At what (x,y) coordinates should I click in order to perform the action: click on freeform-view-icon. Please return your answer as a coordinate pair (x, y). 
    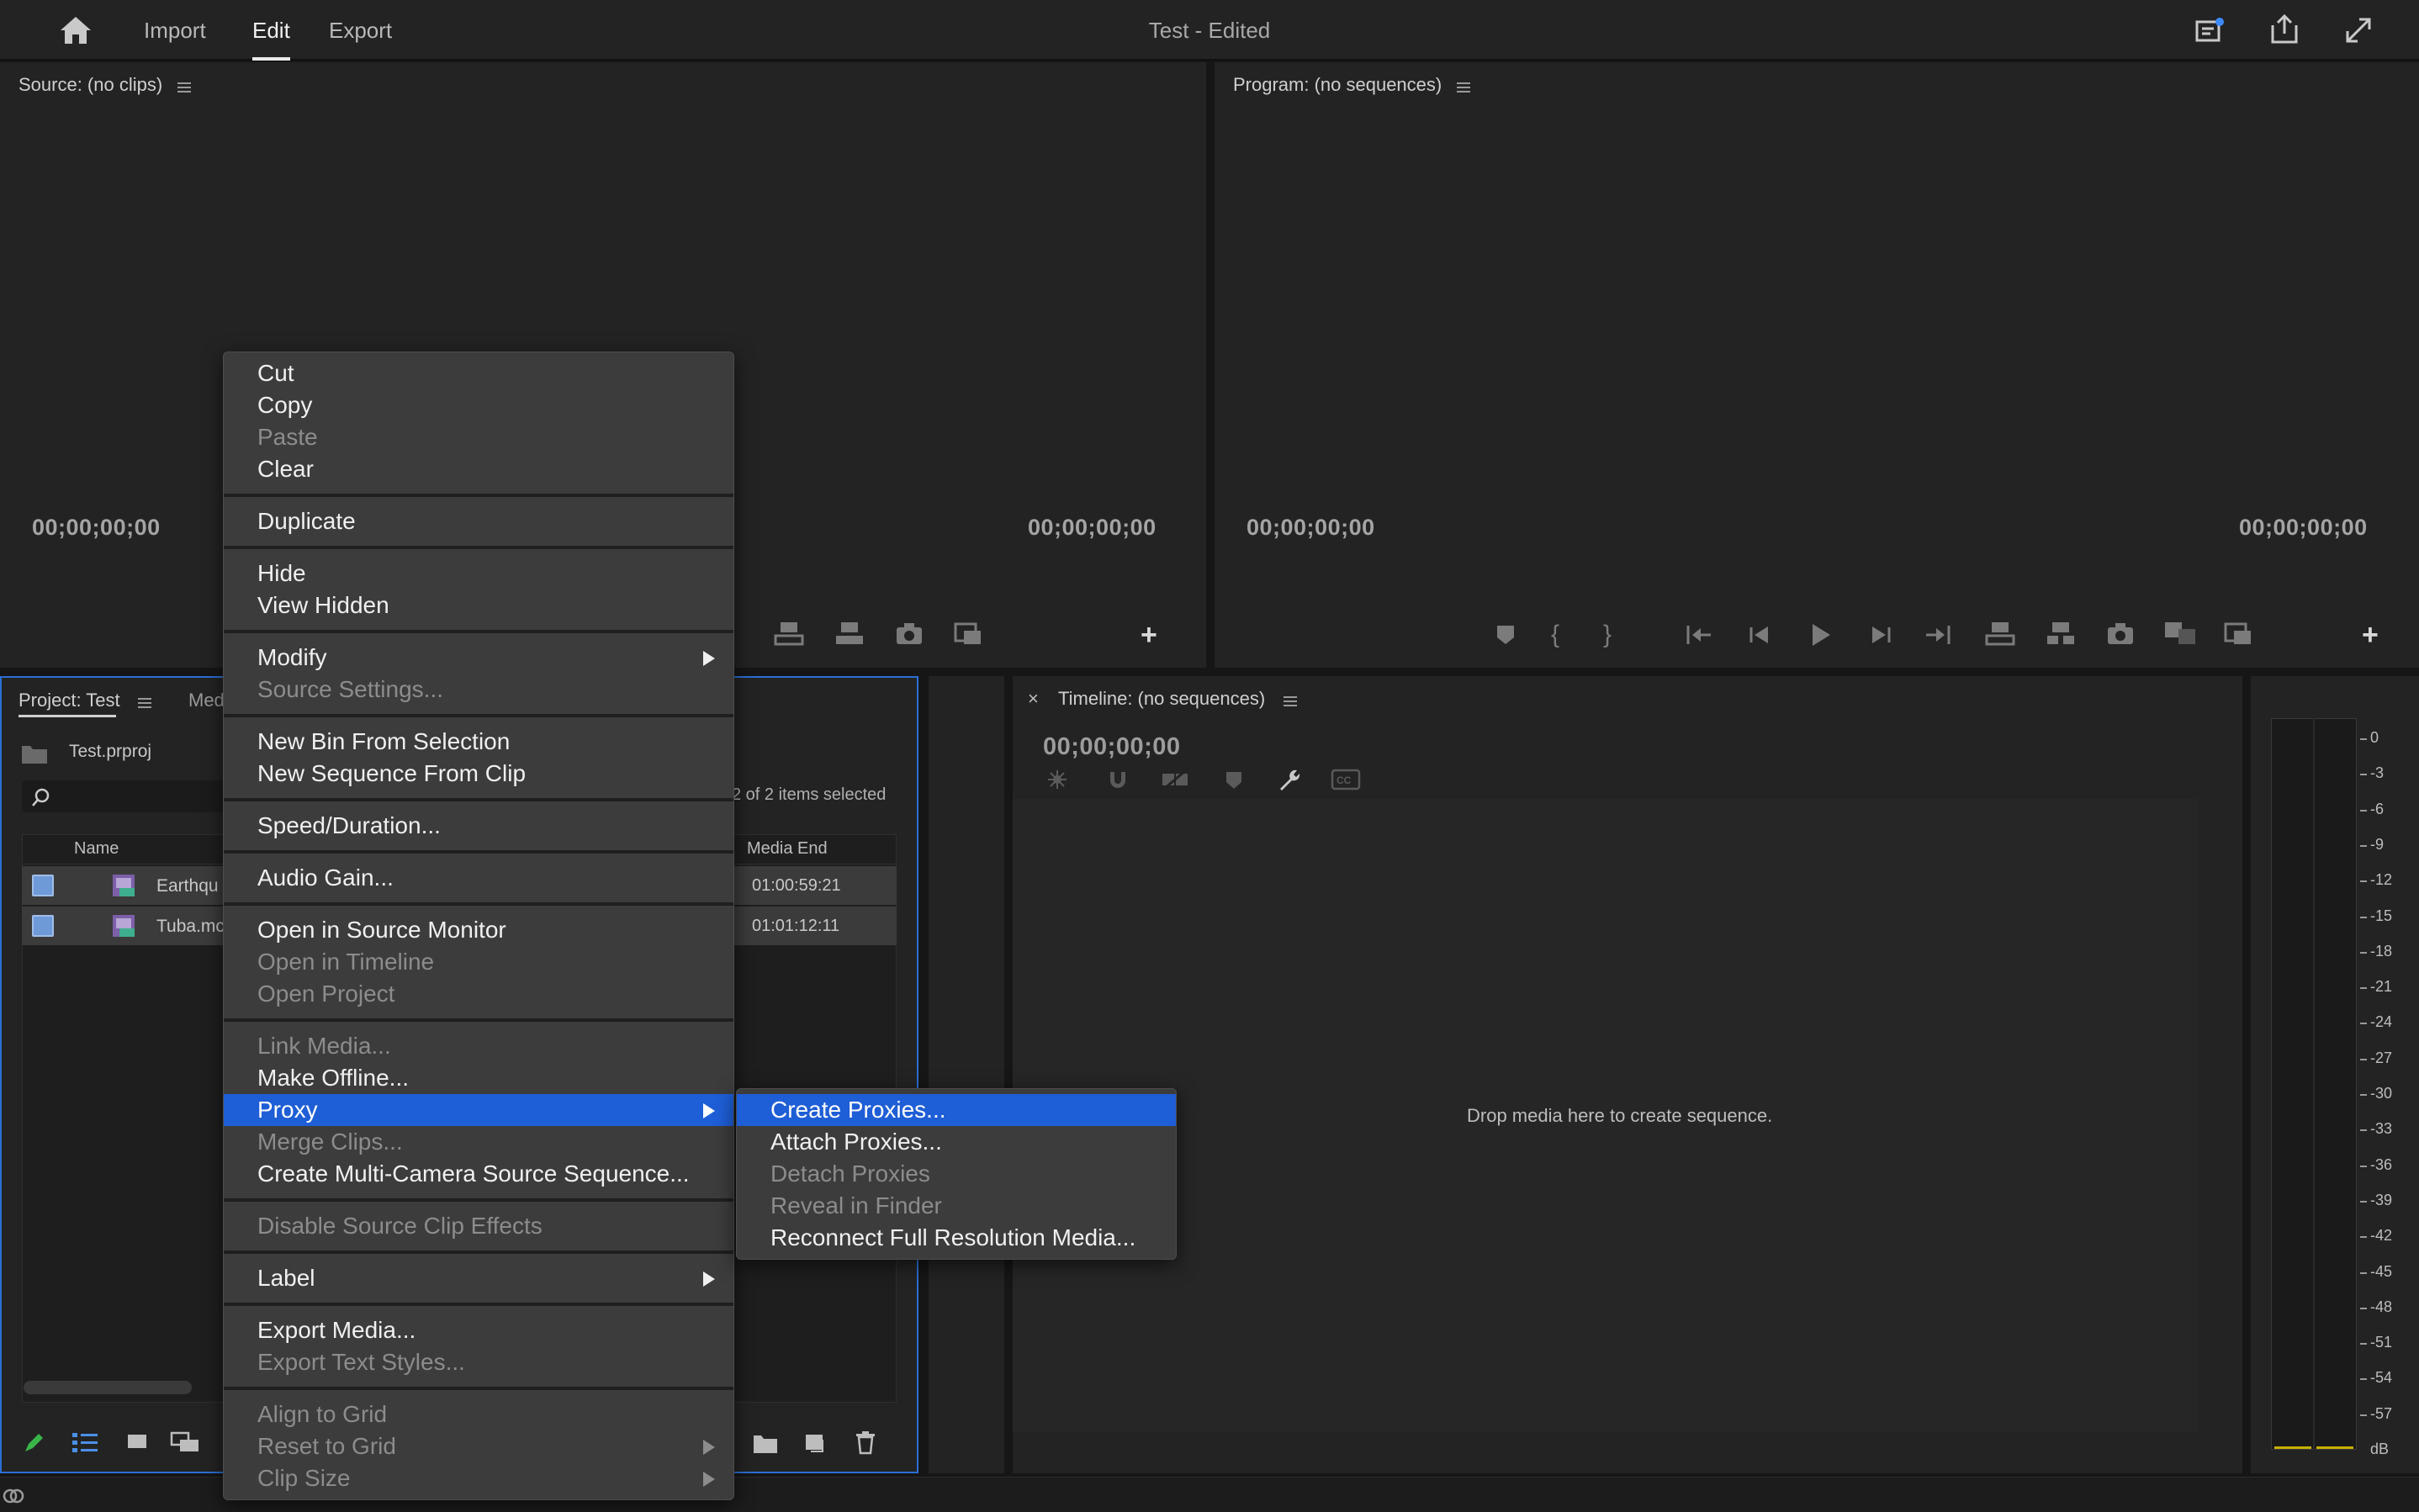
    Looking at the image, I should click on (186, 1442).